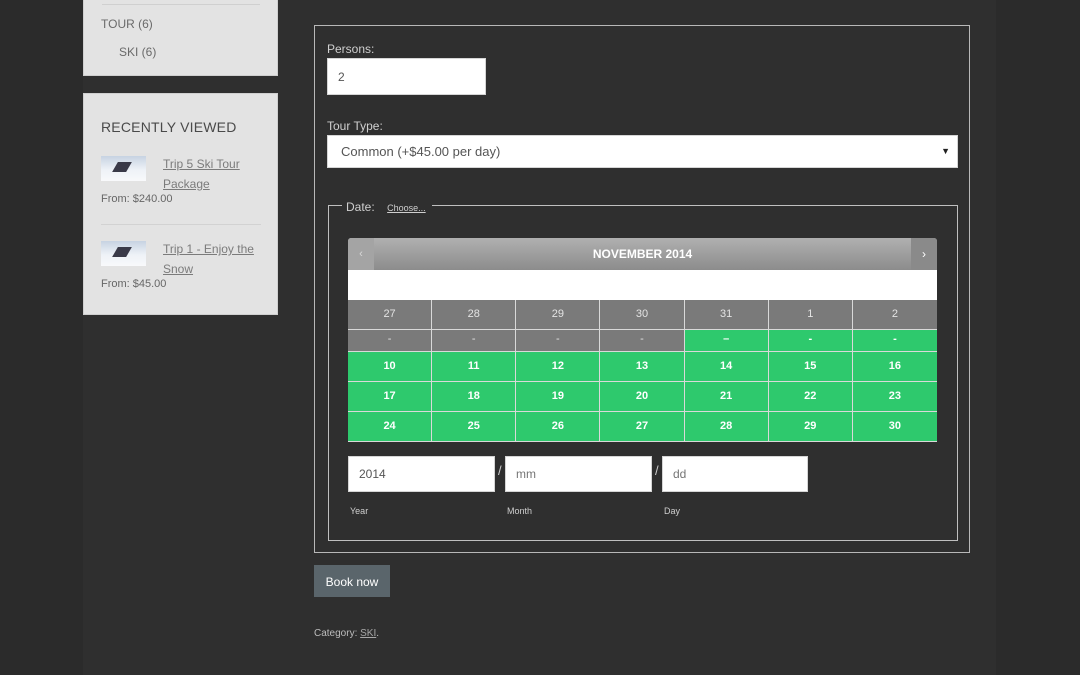 The width and height of the screenshot is (1080, 675). What do you see at coordinates (894, 315) in the screenshot?
I see `calendar-day-cell: 2` at bounding box center [894, 315].